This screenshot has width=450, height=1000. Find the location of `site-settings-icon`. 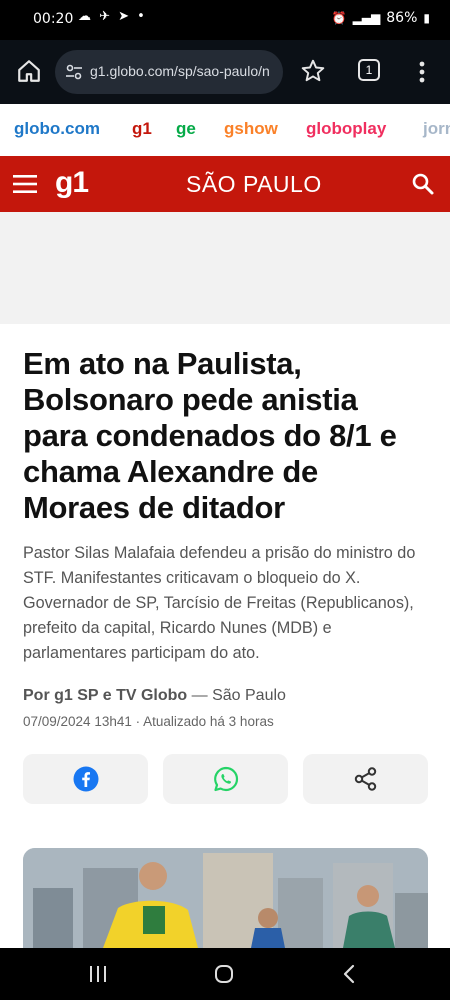

site-settings-icon is located at coordinates (74, 72).